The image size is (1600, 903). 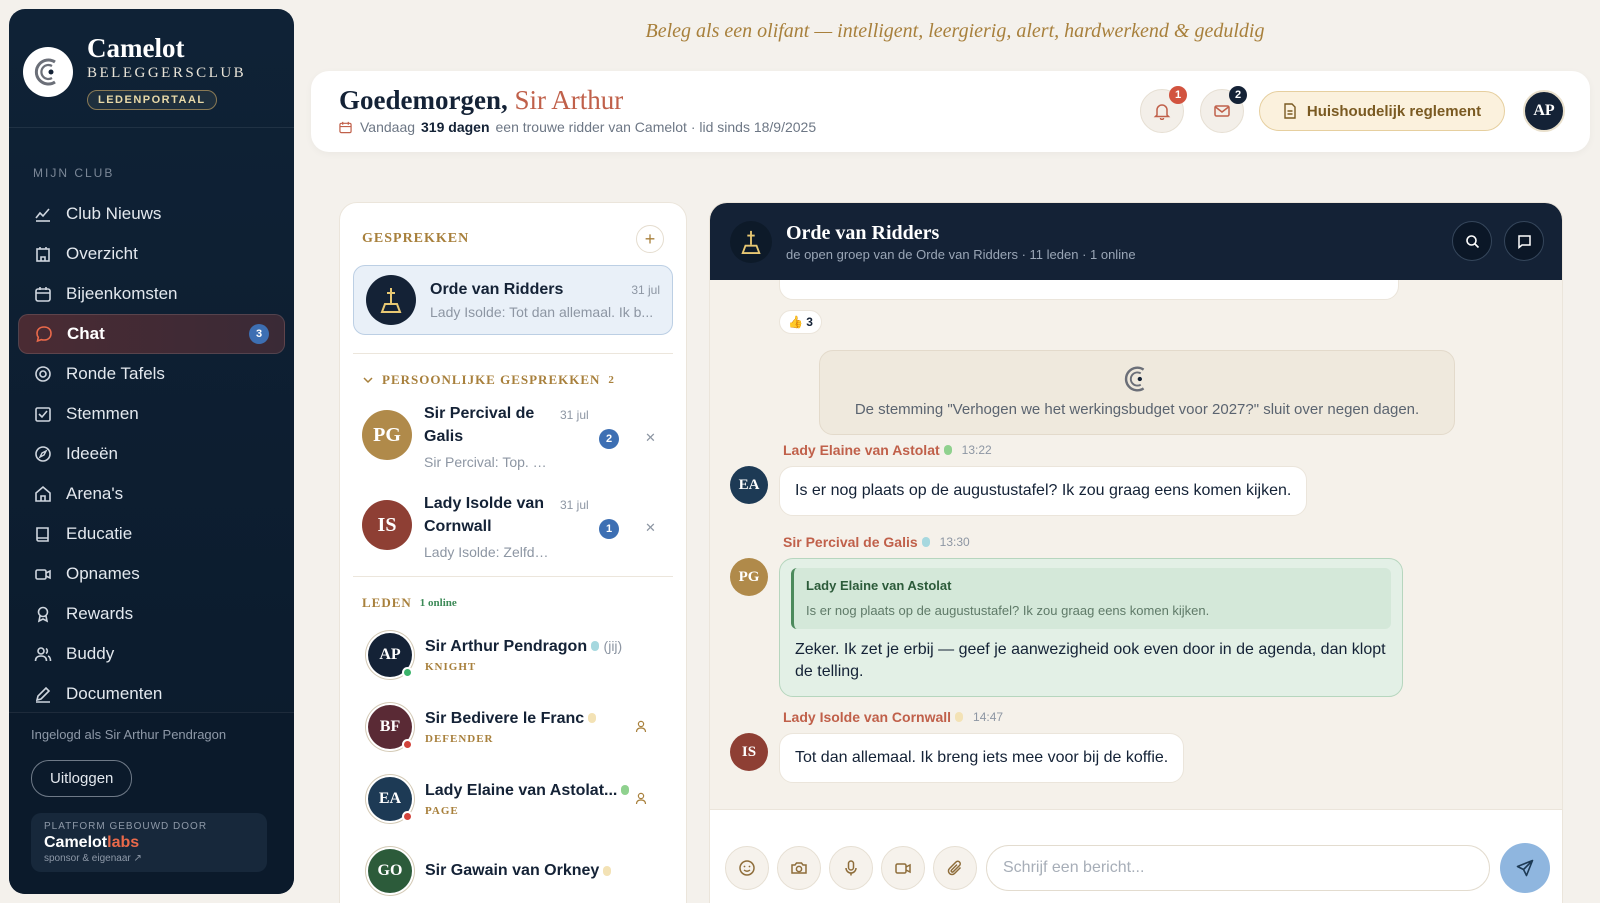 I want to click on sidebar-item-label: Buddy, so click(x=90, y=653).